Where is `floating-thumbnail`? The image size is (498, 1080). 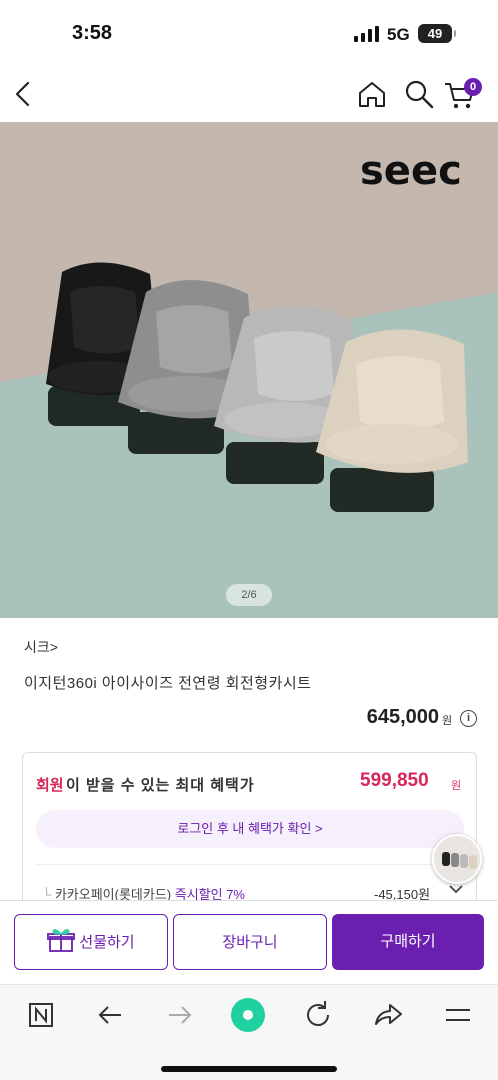
floating-thumbnail is located at coordinates (457, 859).